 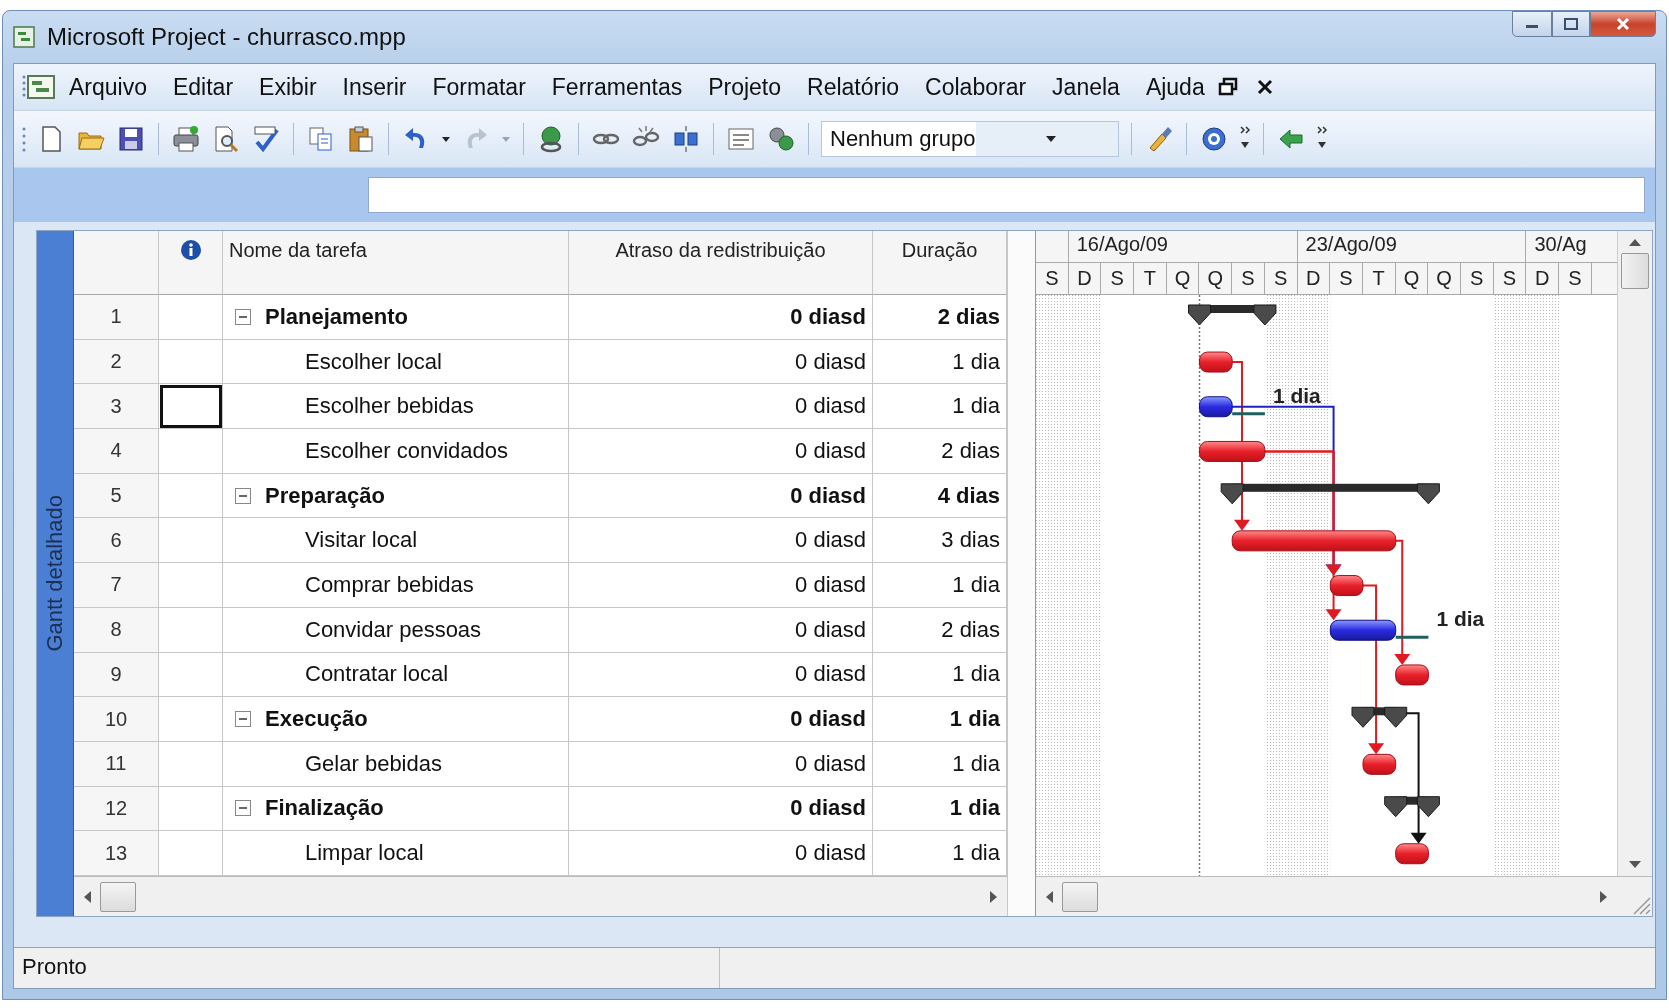 What do you see at coordinates (288, 87) in the screenshot?
I see `menu-item: Exibir` at bounding box center [288, 87].